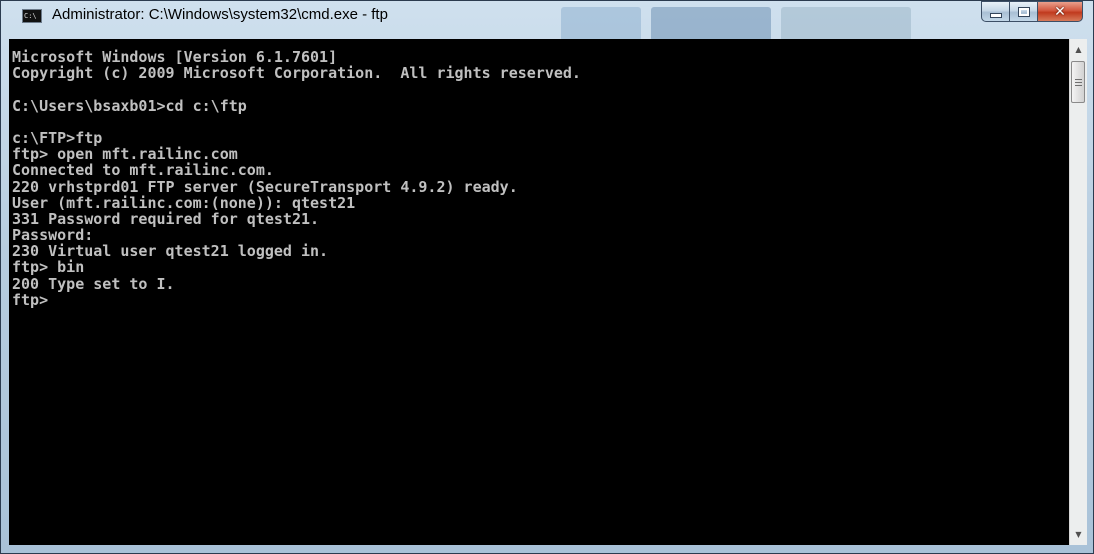  I want to click on minimize-icon, so click(995, 15).